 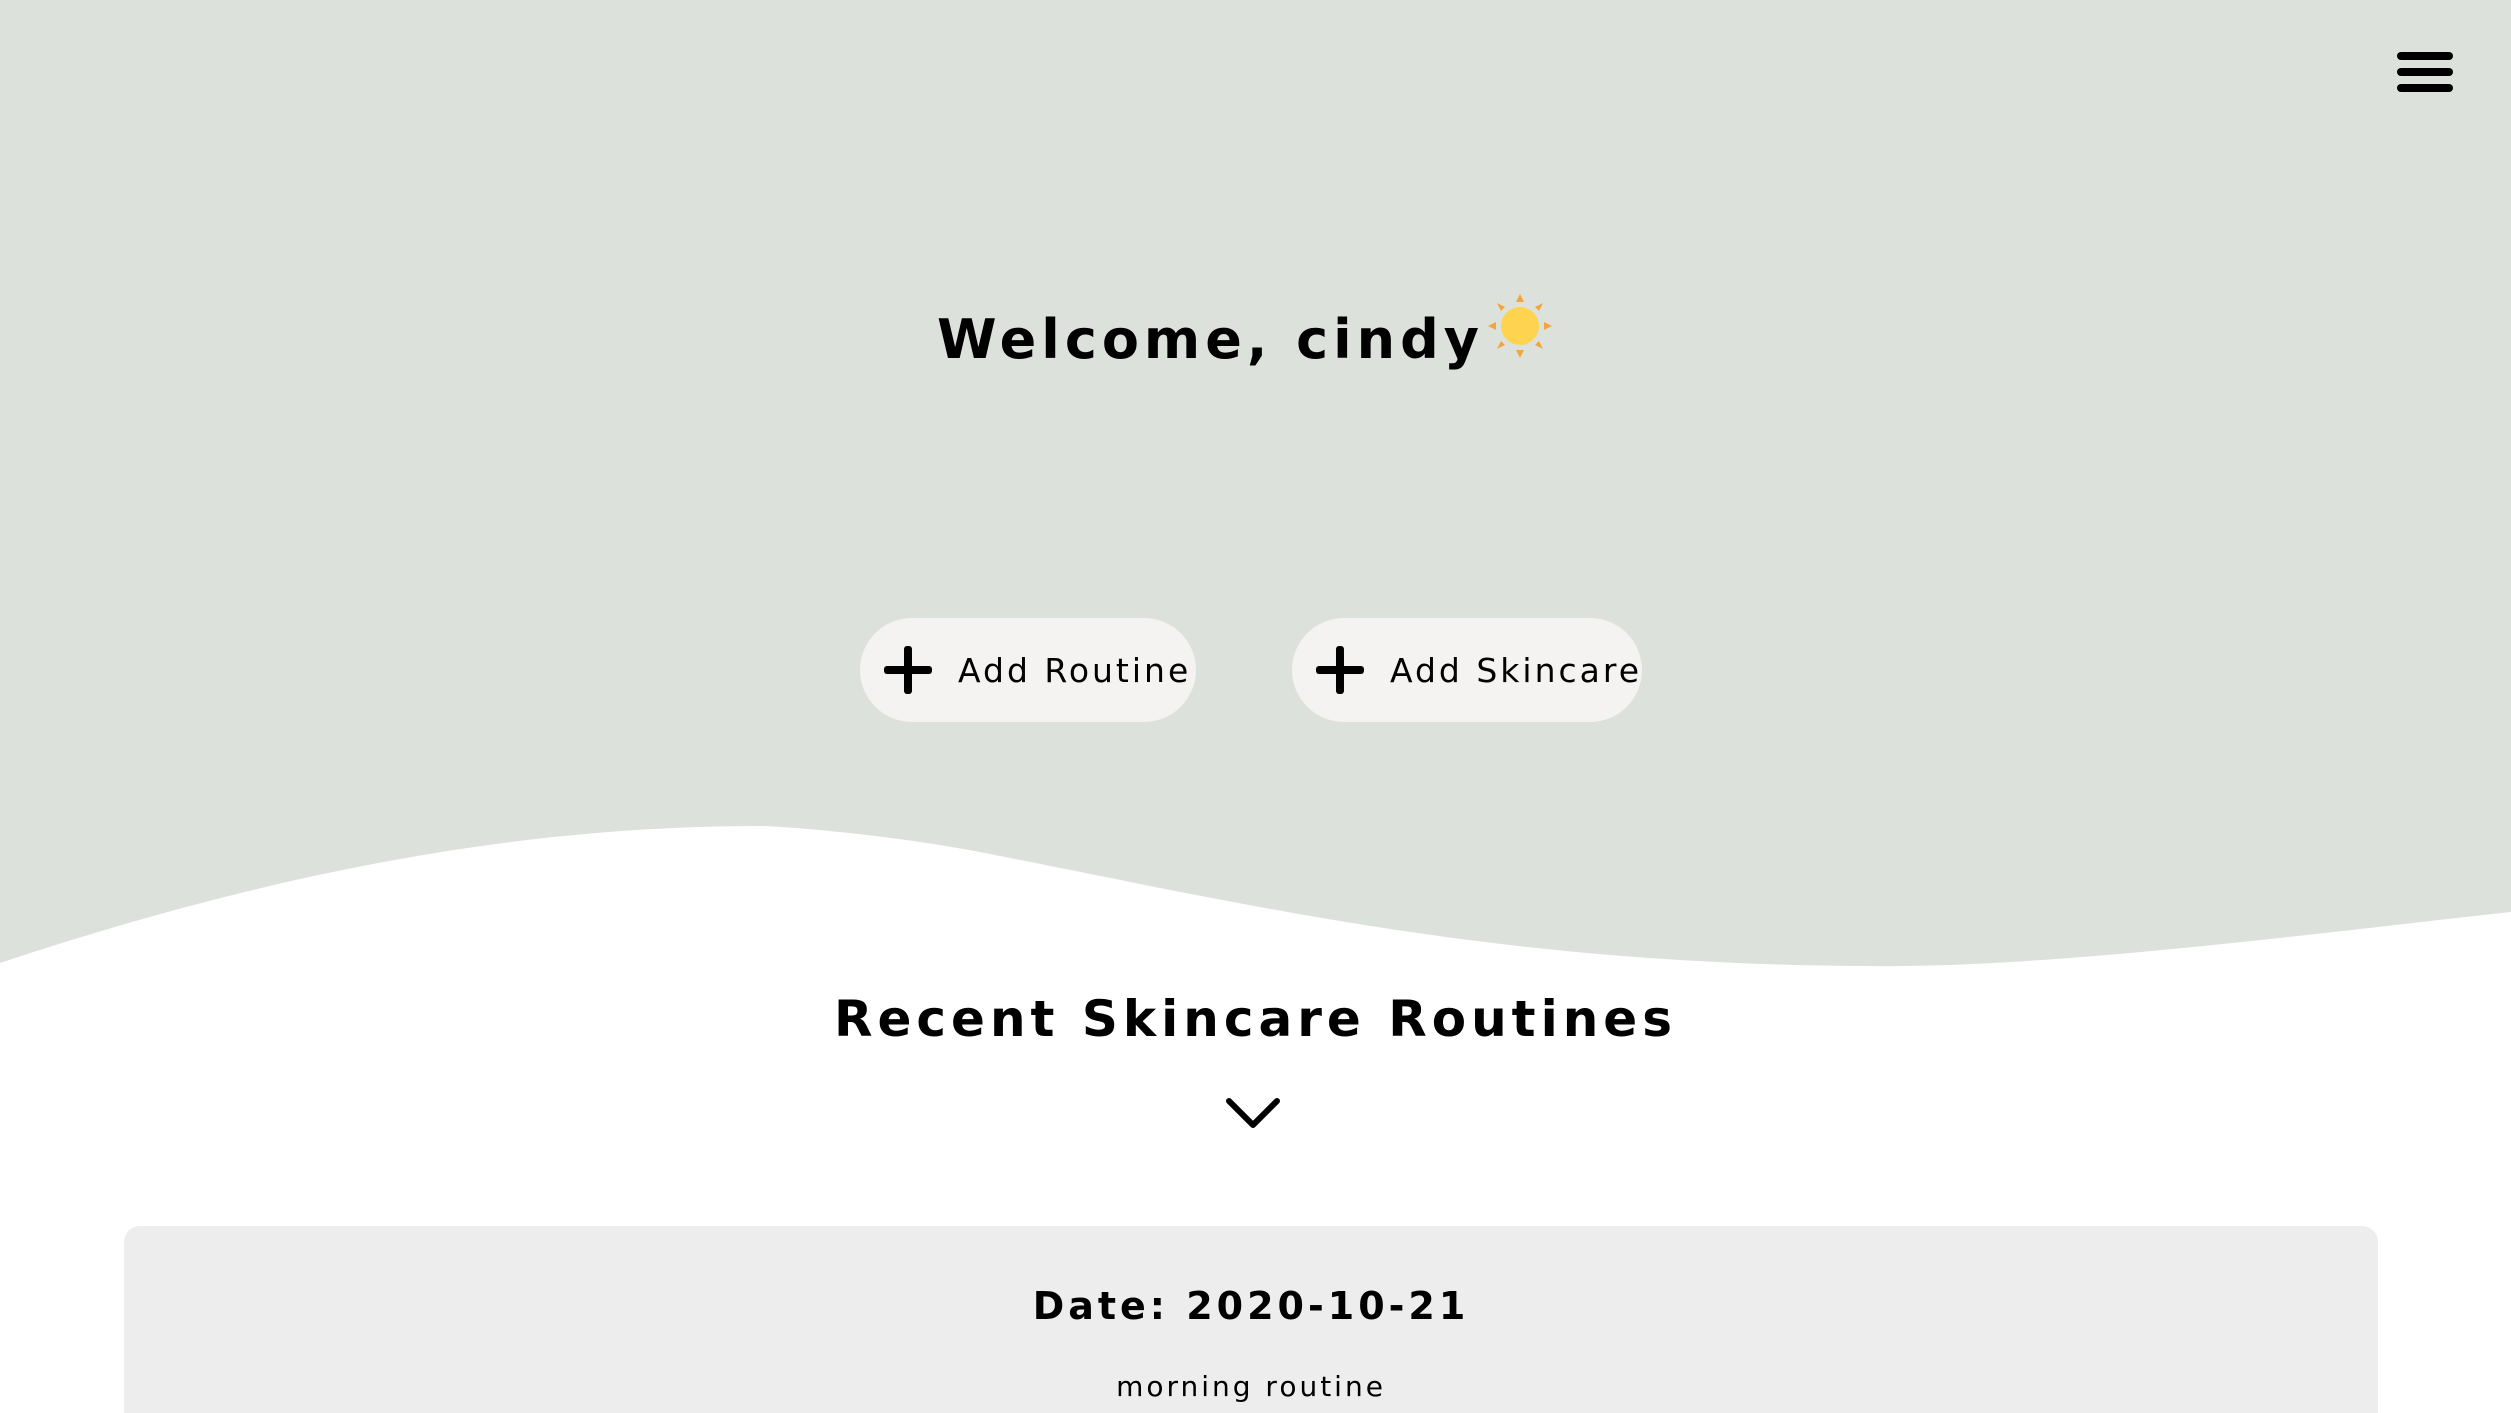 I want to click on add-routine-label: Add Routine, so click(x=1075, y=670).